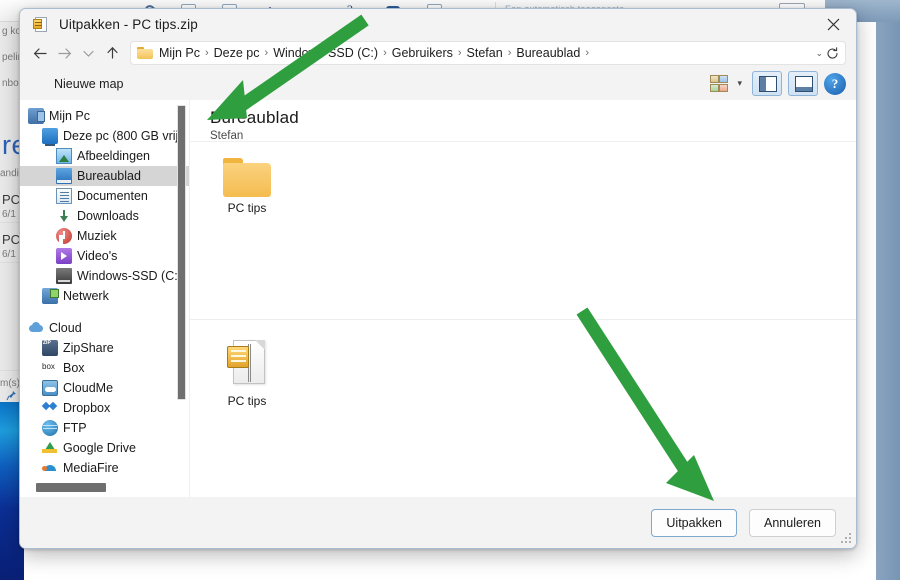 The image size is (900, 580). I want to click on resize-grip, so click(847, 539).